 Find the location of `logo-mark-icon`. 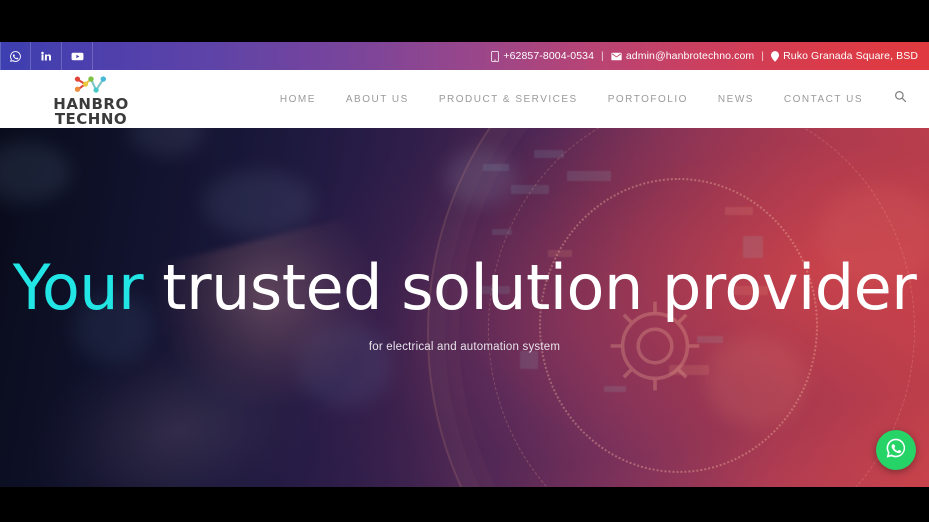

logo-mark-icon is located at coordinates (91, 85).